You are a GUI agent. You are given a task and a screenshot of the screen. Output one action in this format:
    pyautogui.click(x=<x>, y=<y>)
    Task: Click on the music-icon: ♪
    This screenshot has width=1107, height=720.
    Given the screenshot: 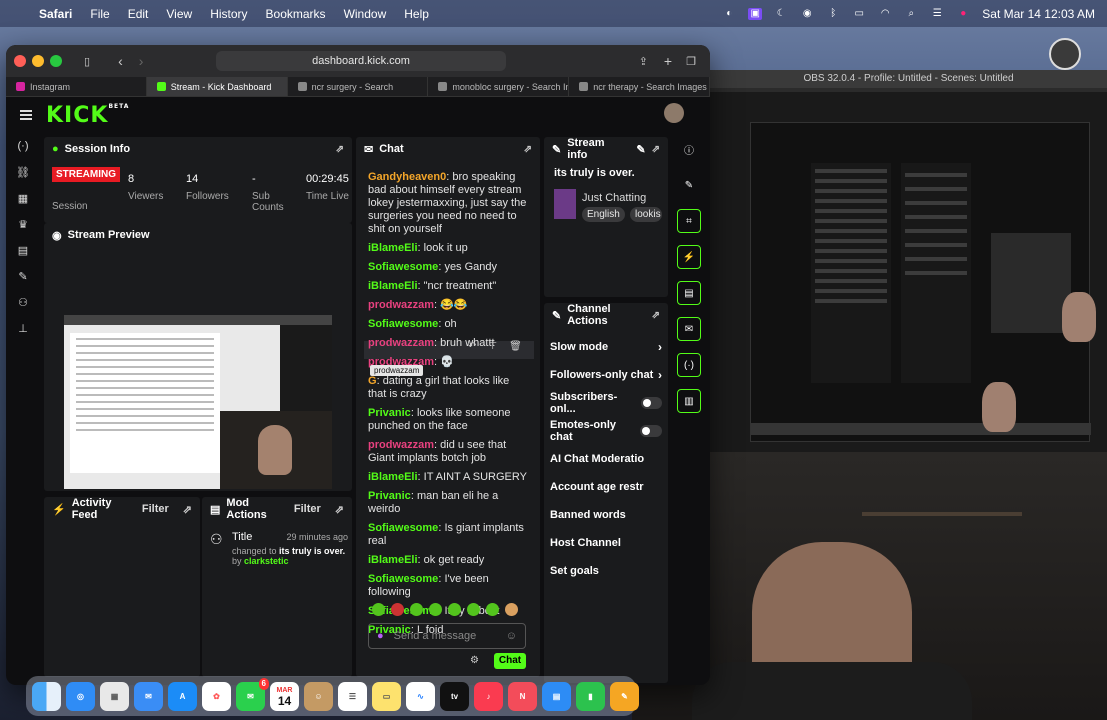 What is the action you would take?
    pyautogui.click(x=488, y=696)
    